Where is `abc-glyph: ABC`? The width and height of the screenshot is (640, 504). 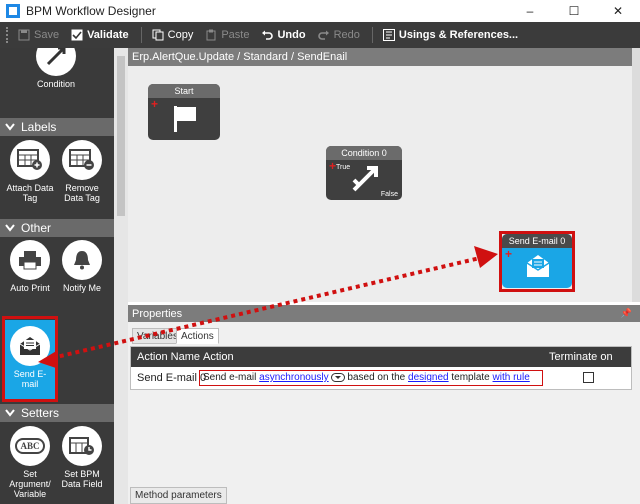
abc-glyph: ABC is located at coordinates (30, 446).